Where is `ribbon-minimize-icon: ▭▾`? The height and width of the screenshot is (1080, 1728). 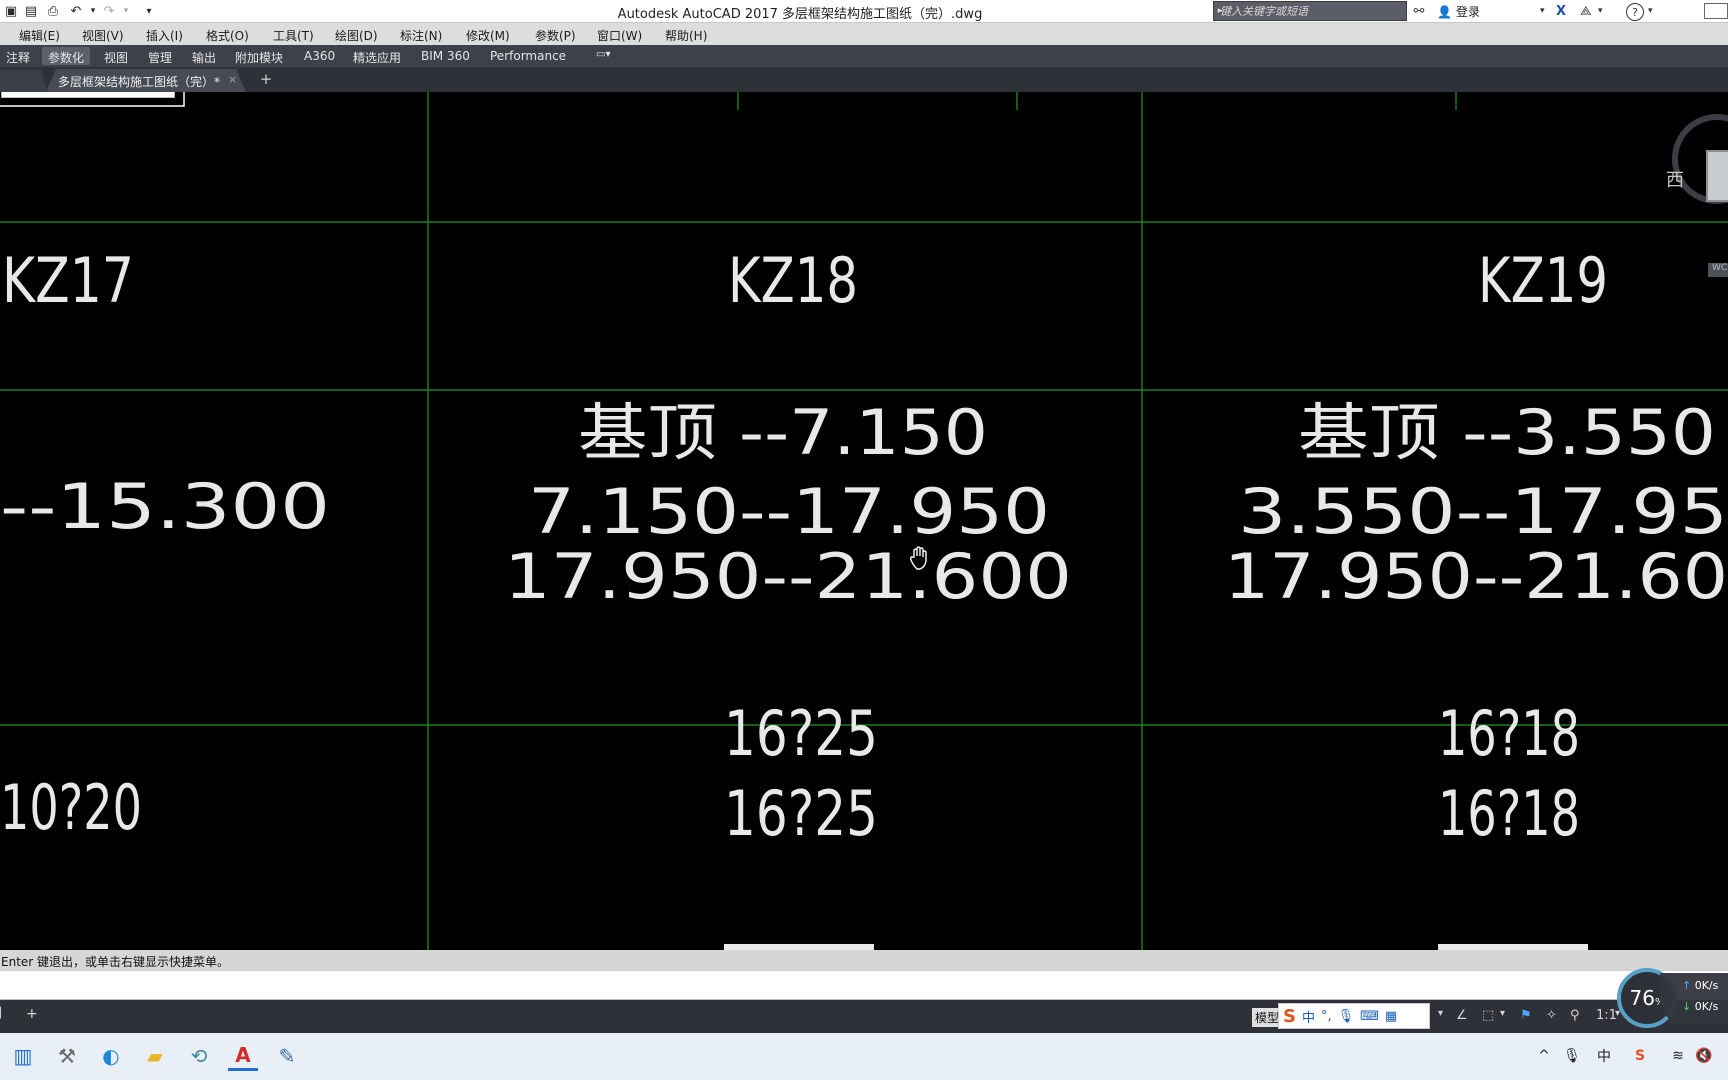 ribbon-minimize-icon: ▭▾ is located at coordinates (603, 56).